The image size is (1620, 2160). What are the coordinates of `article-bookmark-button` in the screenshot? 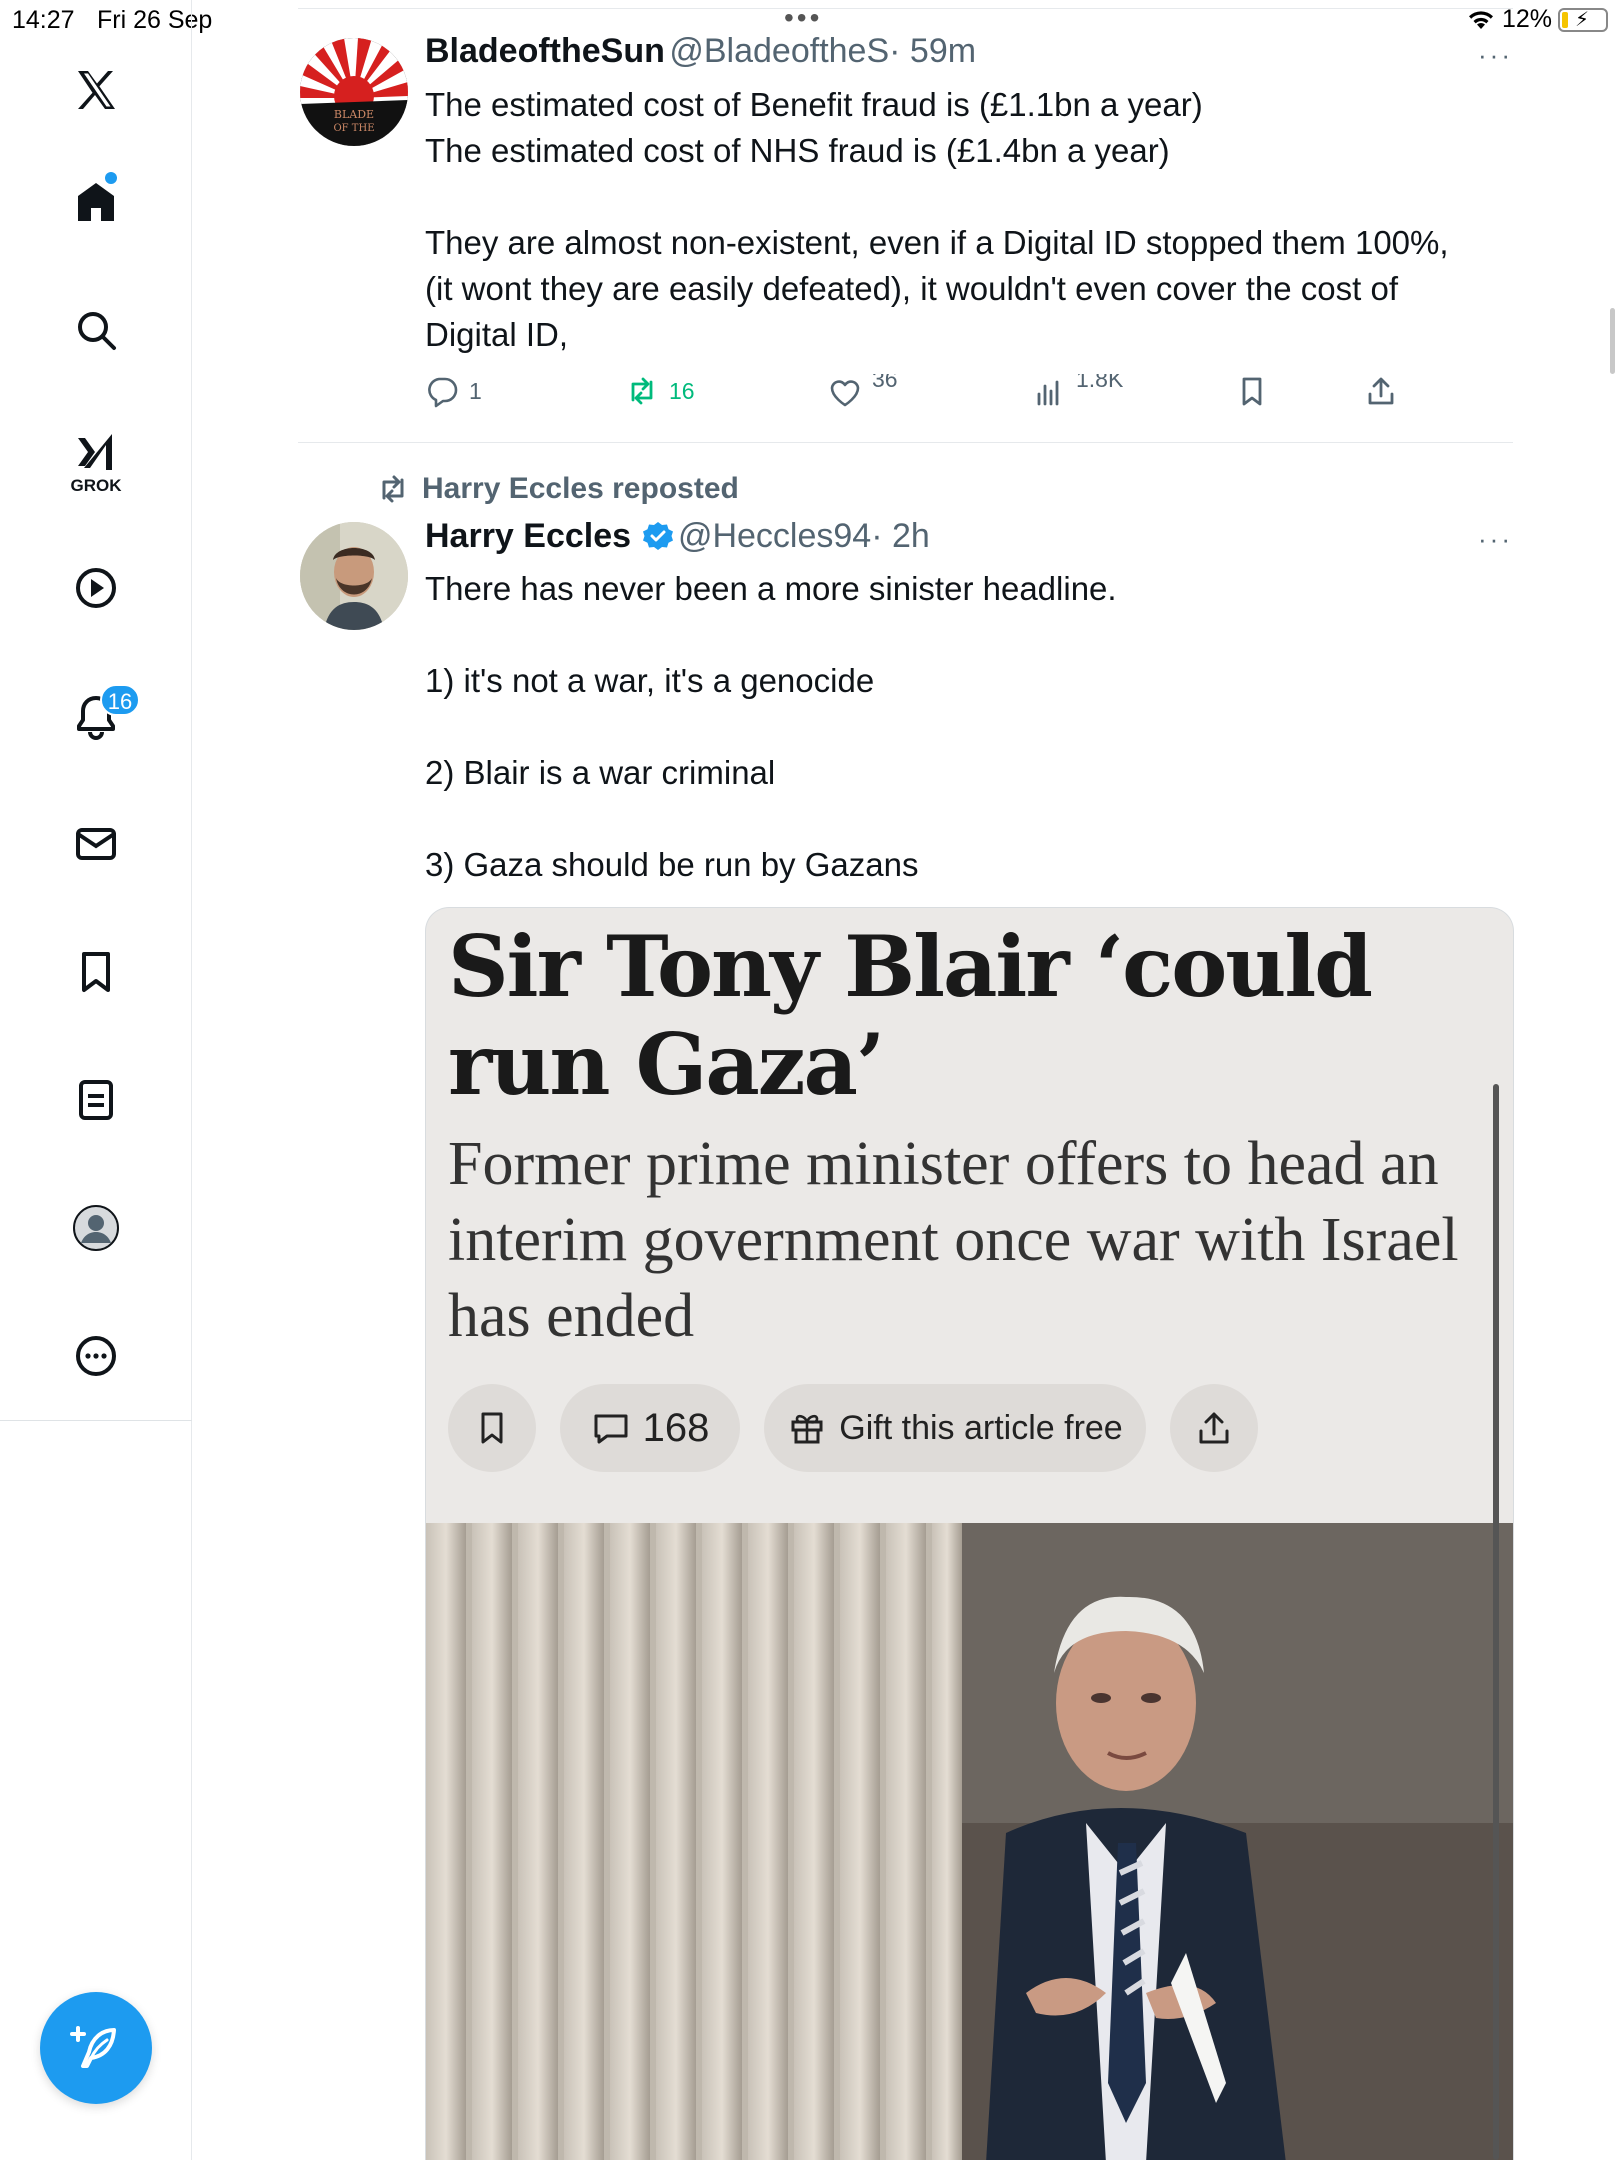 It's located at (492, 1428).